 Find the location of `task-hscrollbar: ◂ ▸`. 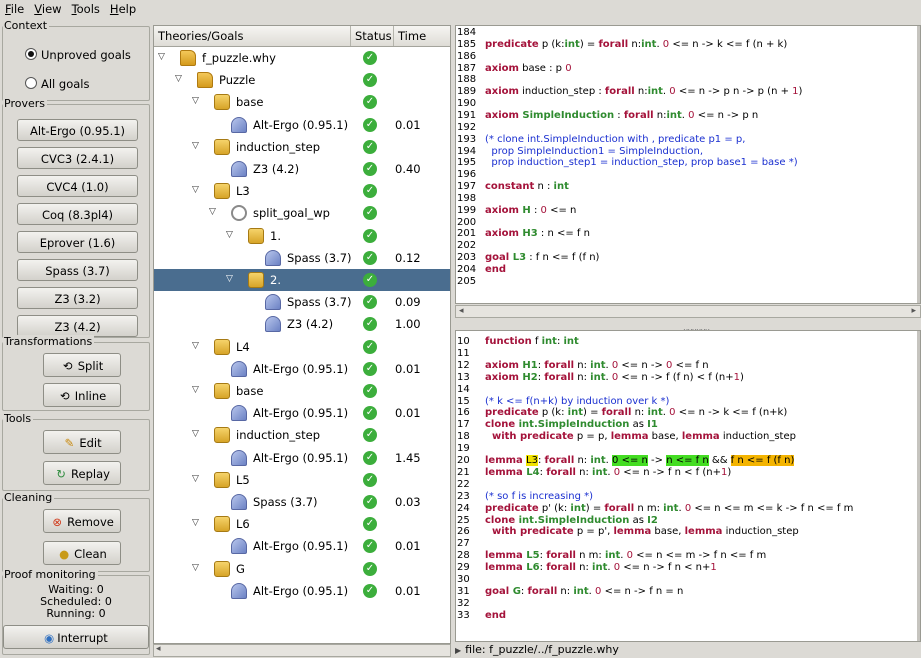

task-hscrollbar: ◂ ▸ is located at coordinates (688, 311).